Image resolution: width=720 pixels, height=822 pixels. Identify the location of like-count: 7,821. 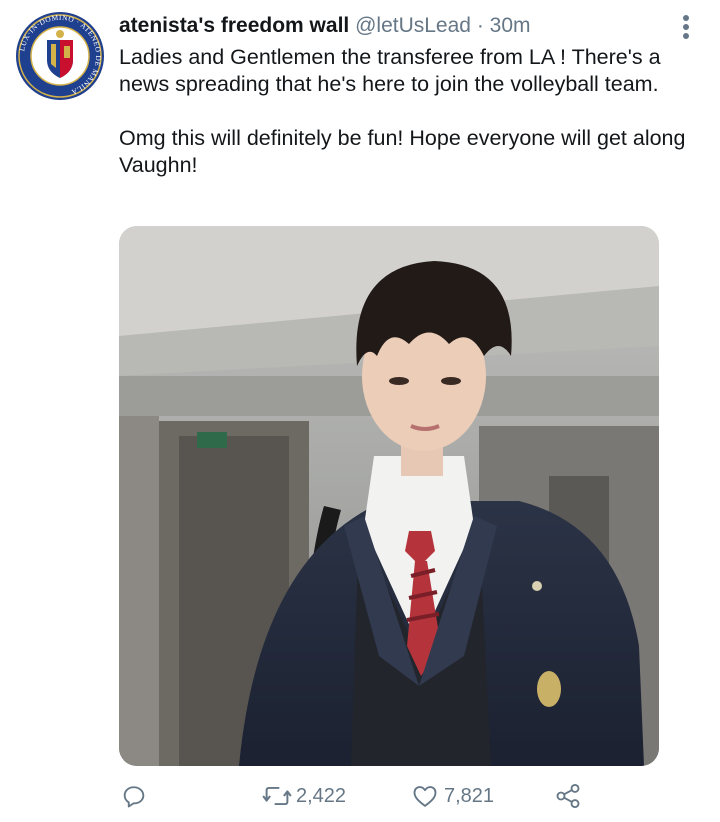
(469, 795).